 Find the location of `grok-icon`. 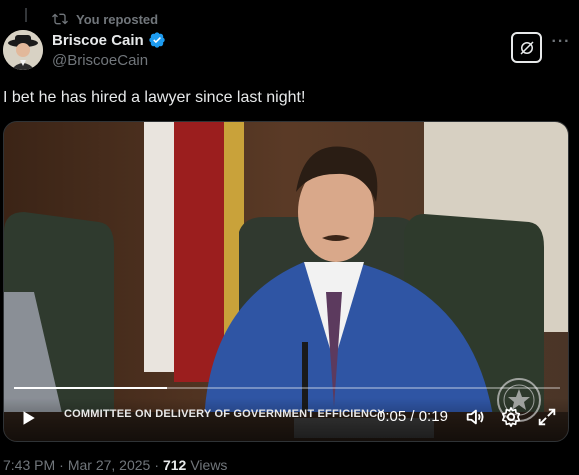

grok-icon is located at coordinates (526, 47).